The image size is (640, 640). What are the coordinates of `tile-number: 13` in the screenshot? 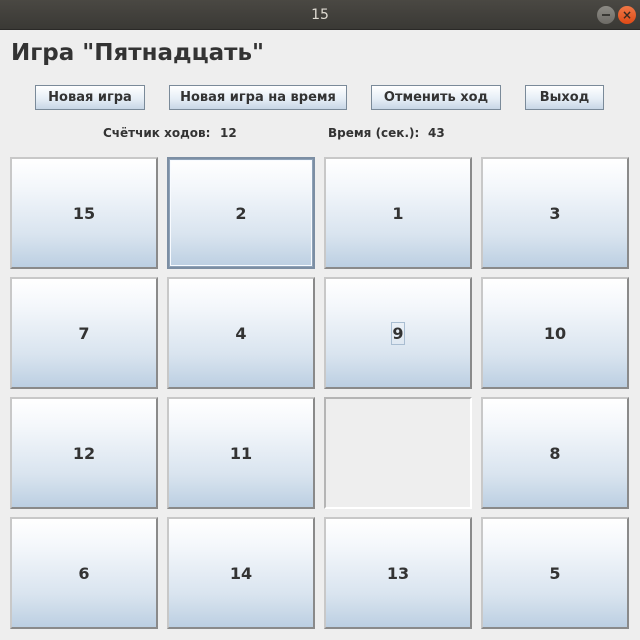 It's located at (398, 573).